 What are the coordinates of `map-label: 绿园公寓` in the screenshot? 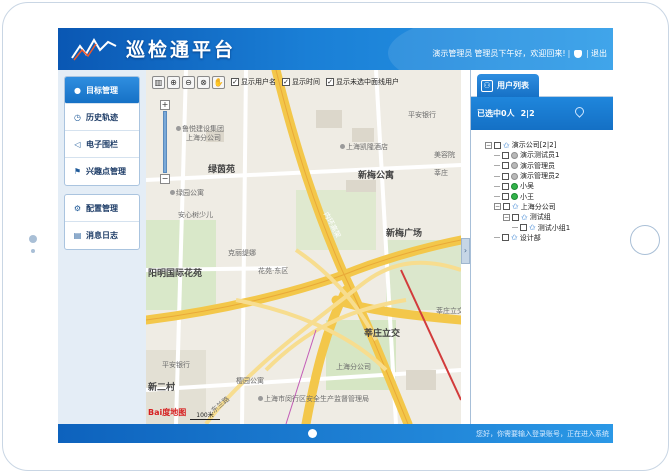 It's located at (190, 193).